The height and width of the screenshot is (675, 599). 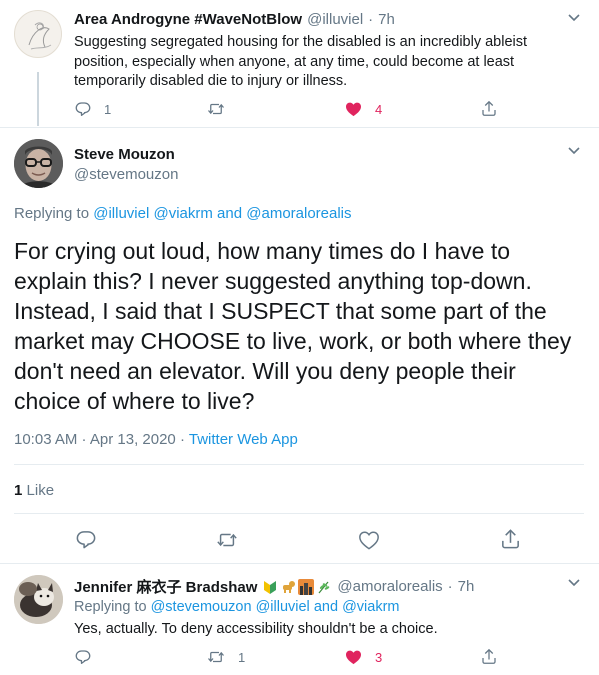 What do you see at coordinates (298, 213) in the screenshot?
I see `mention-link: @amoralorealis` at bounding box center [298, 213].